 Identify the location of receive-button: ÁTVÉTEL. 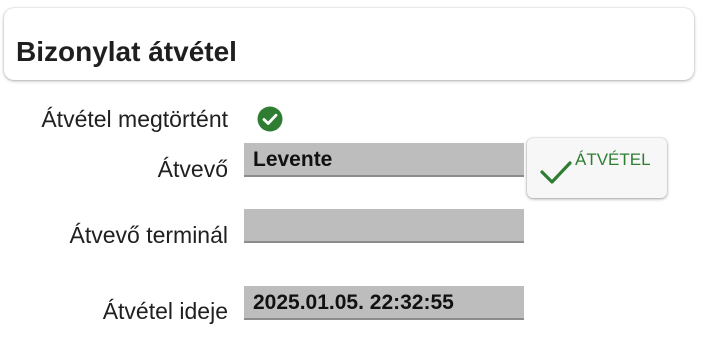
(597, 168).